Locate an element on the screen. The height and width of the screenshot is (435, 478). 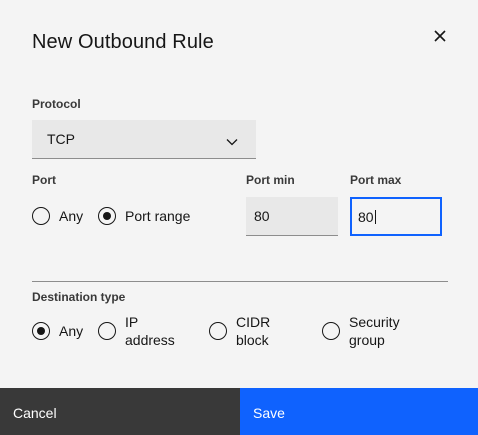
destination-radio-cidr-block: CIDR block is located at coordinates (239, 331).